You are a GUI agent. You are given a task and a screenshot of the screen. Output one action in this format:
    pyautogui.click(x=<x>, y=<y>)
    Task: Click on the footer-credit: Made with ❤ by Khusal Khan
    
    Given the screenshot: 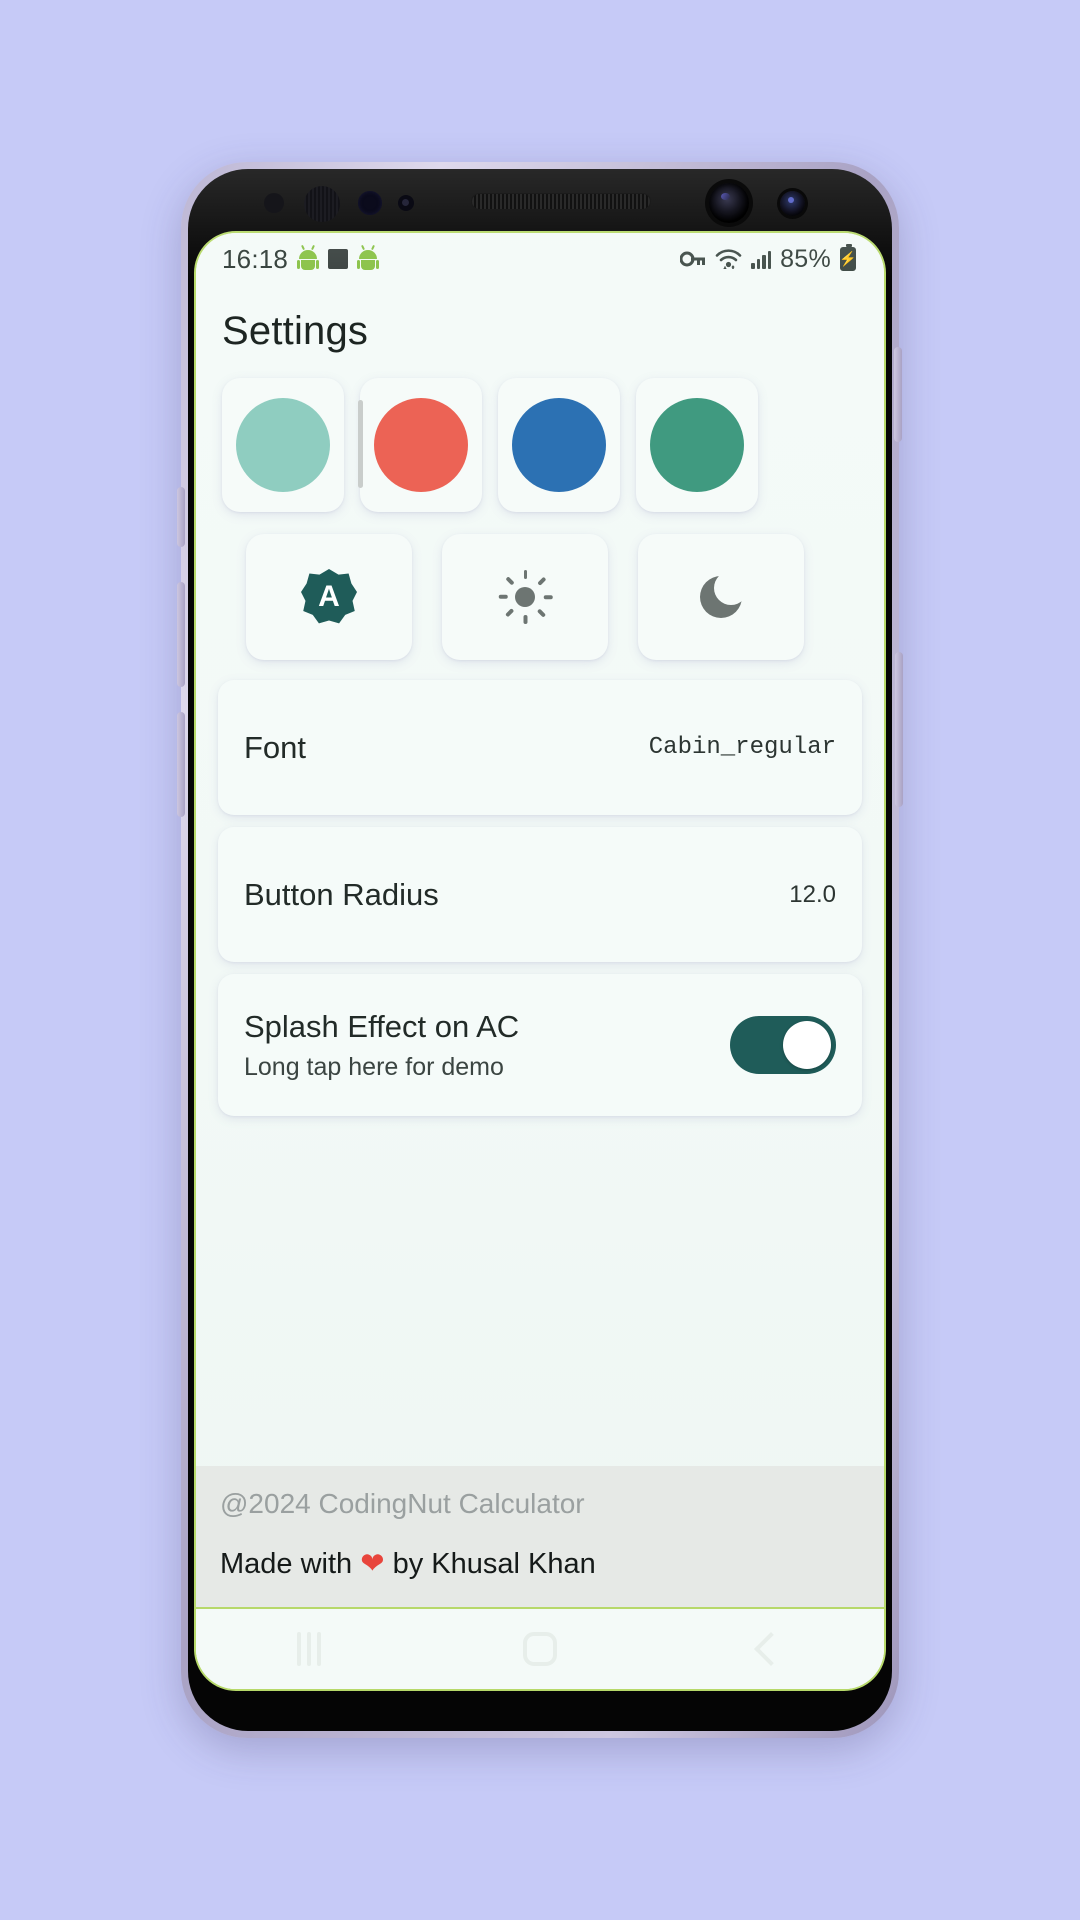 What is the action you would take?
    pyautogui.click(x=540, y=1563)
    